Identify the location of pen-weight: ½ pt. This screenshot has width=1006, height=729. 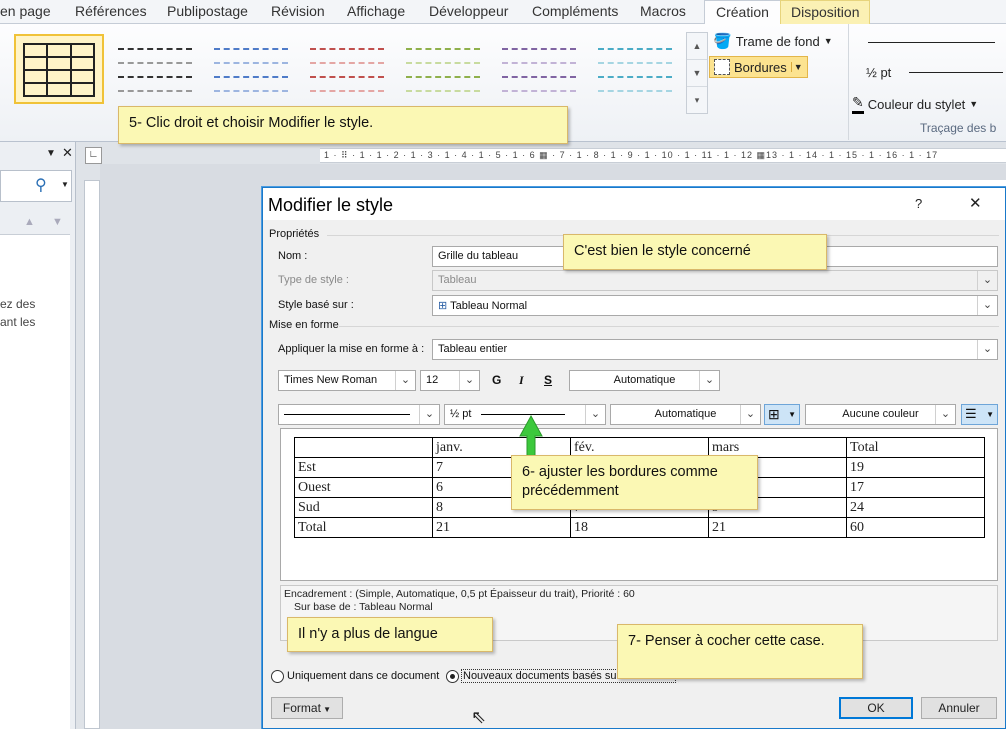
(935, 72).